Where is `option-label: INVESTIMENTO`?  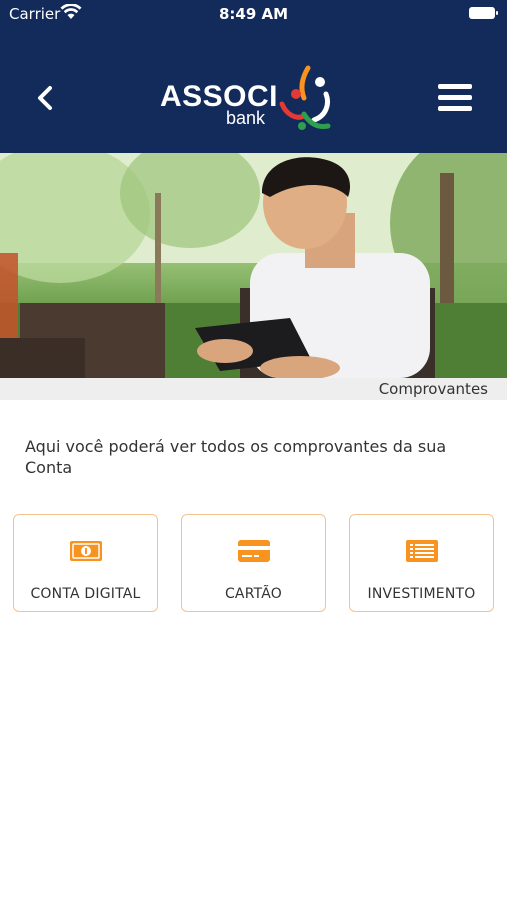
option-label: INVESTIMENTO is located at coordinates (421, 594).